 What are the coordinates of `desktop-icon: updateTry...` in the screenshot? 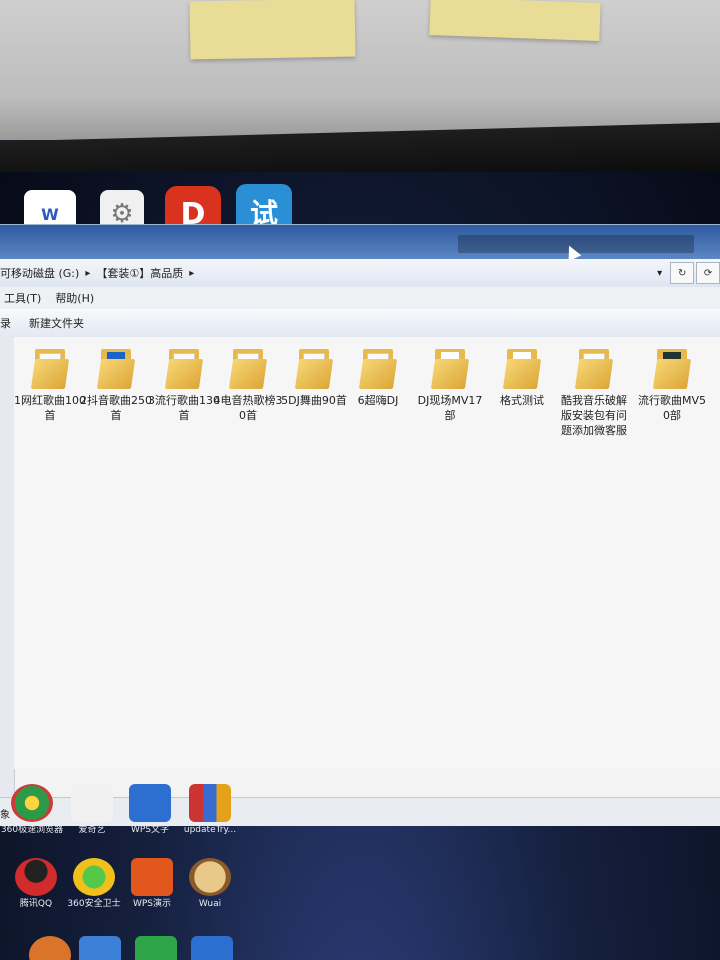 It's located at (210, 810).